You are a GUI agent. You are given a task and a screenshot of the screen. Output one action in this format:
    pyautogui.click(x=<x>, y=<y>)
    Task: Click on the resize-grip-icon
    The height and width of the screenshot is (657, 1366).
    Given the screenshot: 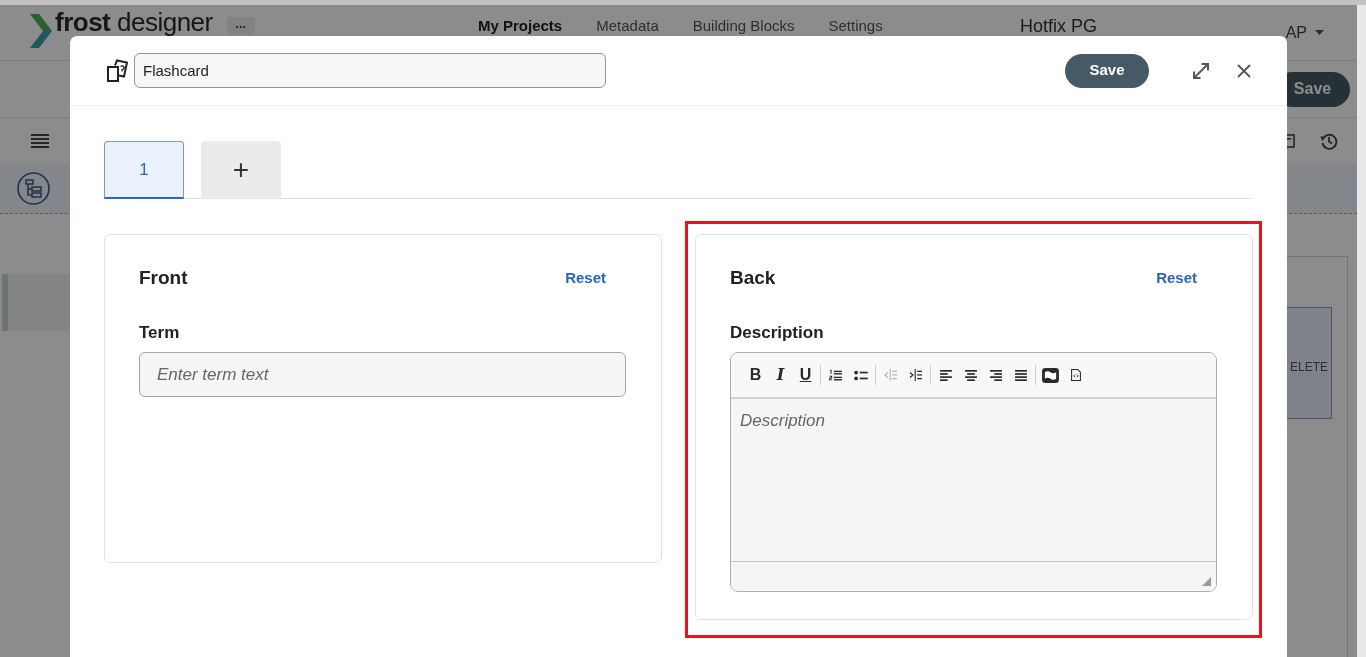 What is the action you would take?
    pyautogui.click(x=1206, y=581)
    